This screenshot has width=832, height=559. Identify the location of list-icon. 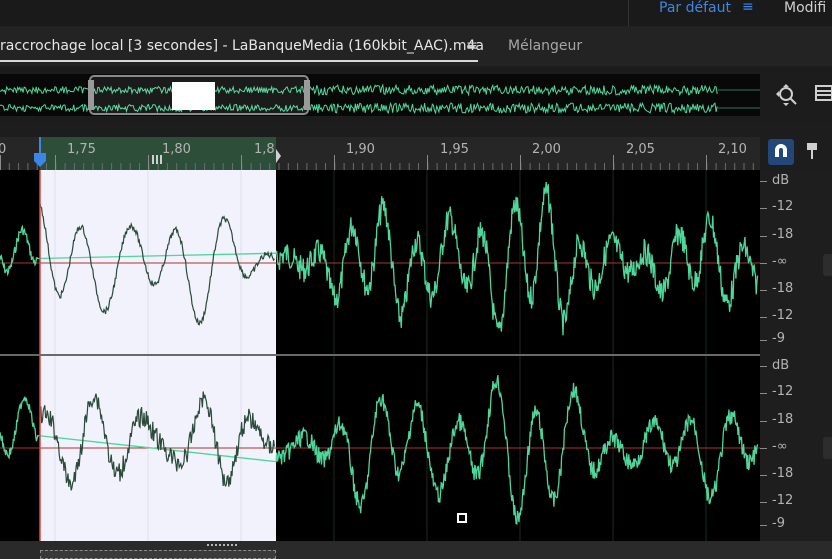
(823, 93).